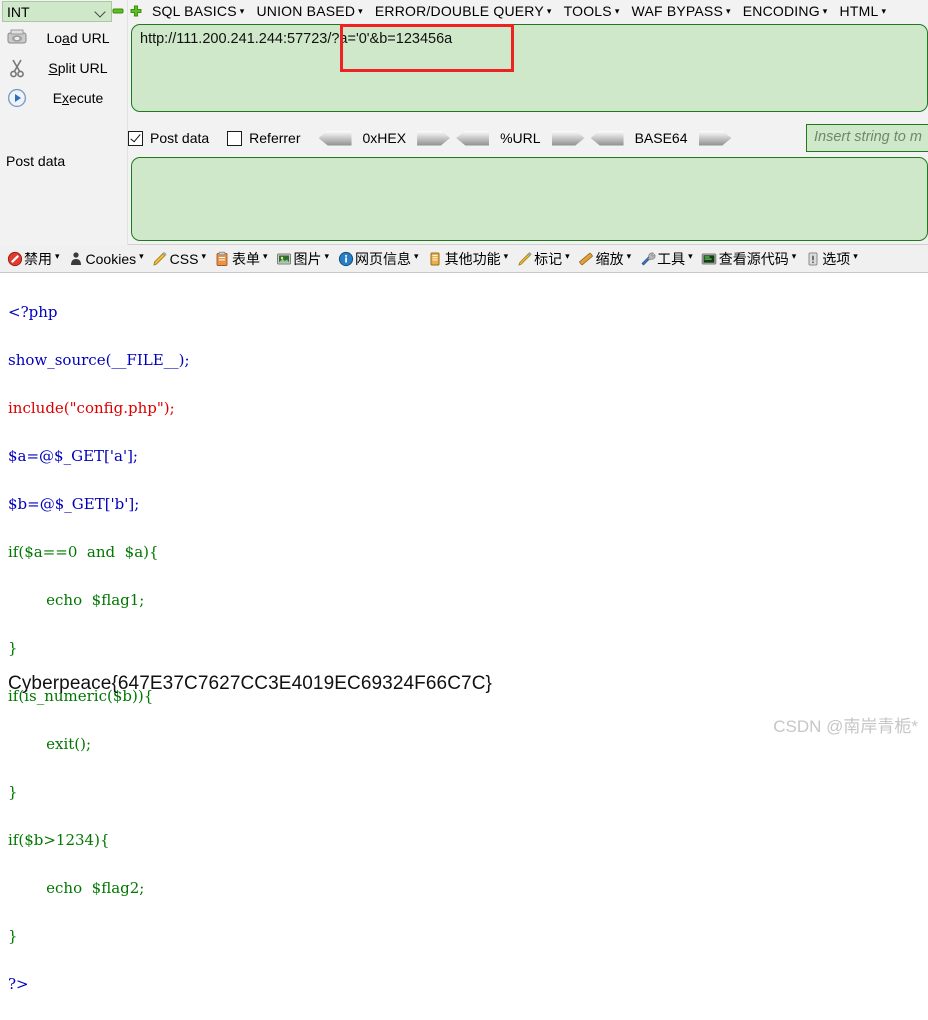  What do you see at coordinates (136, 11) in the screenshot?
I see `add-button` at bounding box center [136, 11].